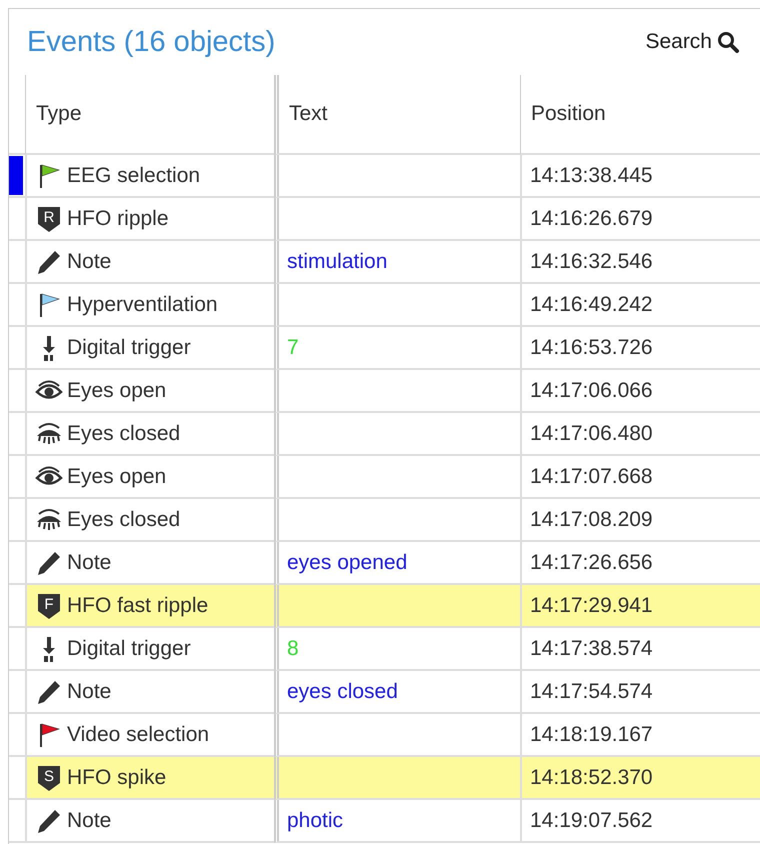  What do you see at coordinates (728, 42) in the screenshot?
I see `search-icon` at bounding box center [728, 42].